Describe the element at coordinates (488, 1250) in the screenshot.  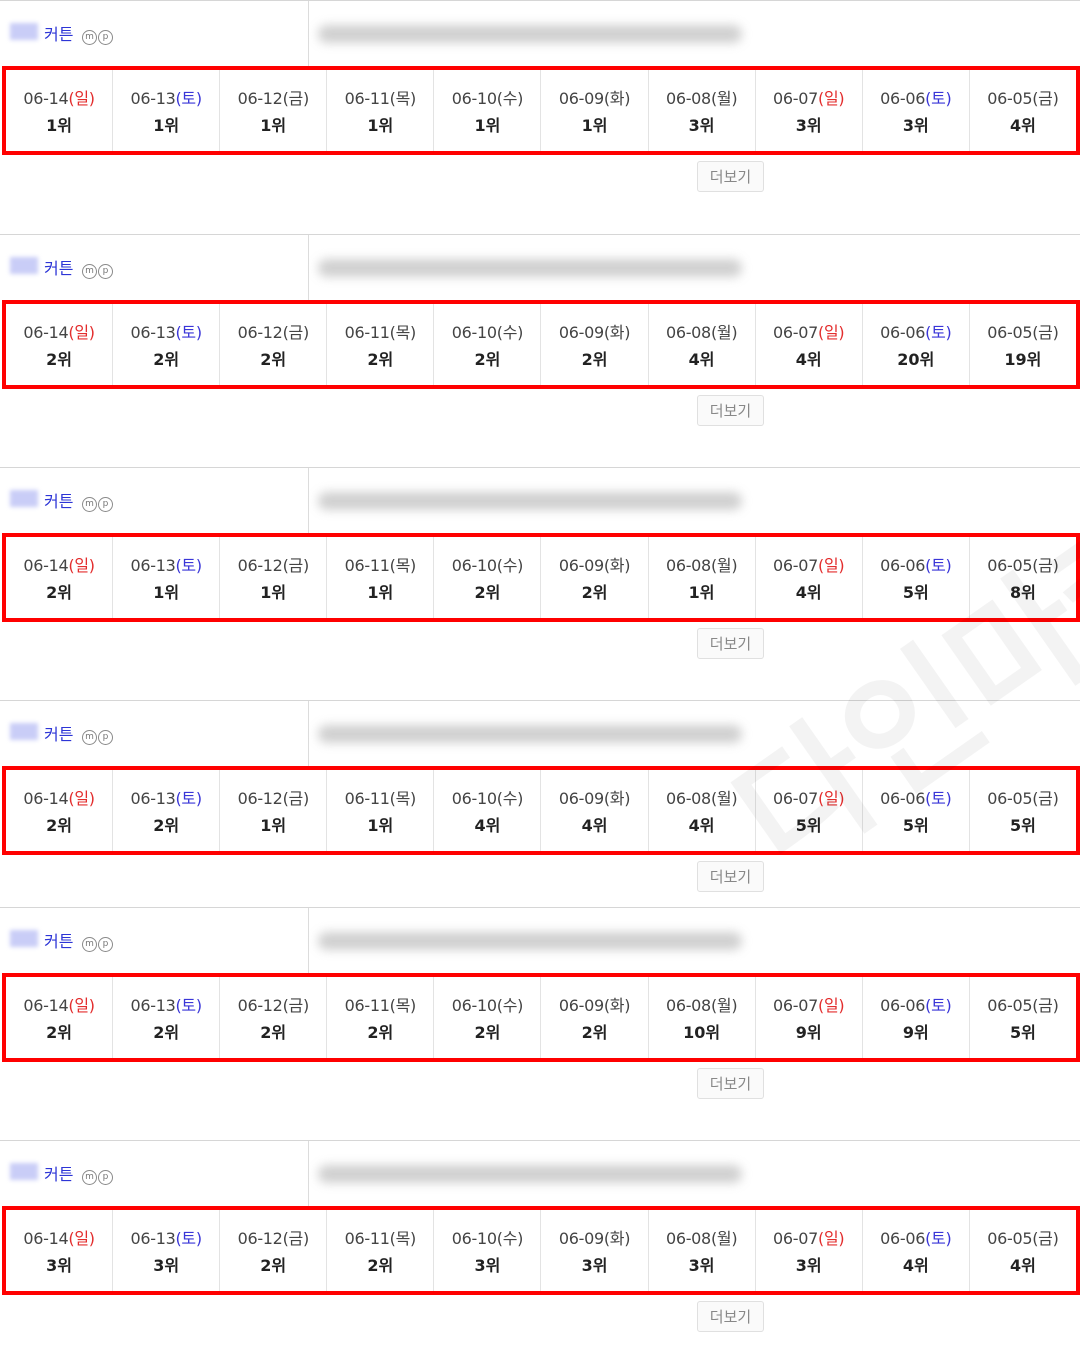
I see `rank-cell: 06-10(수) 3위` at that location.